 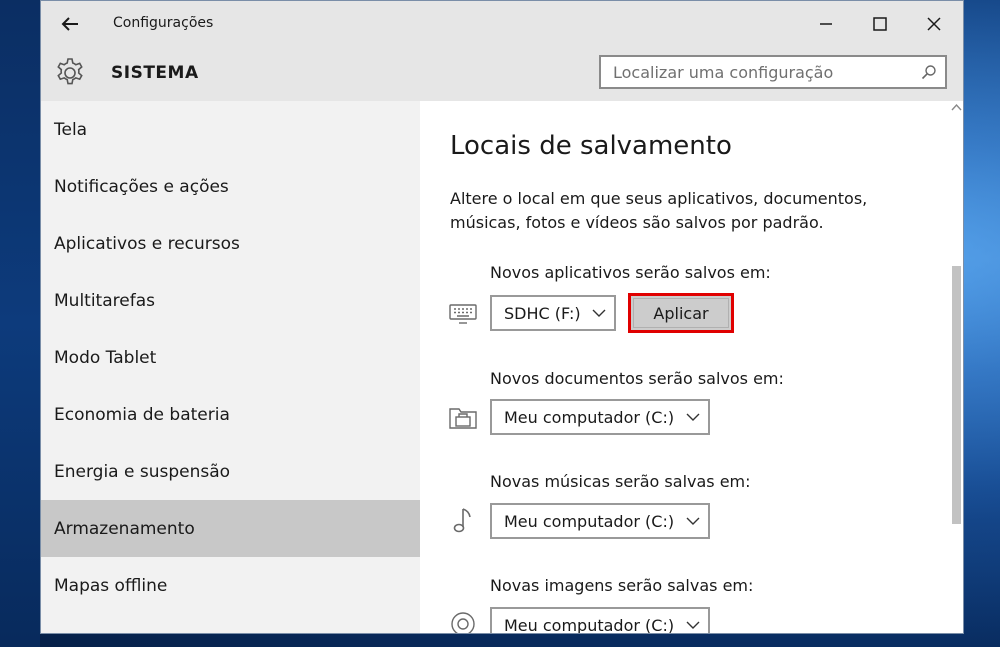 I want to click on folder-drive-icon, so click(x=463, y=418).